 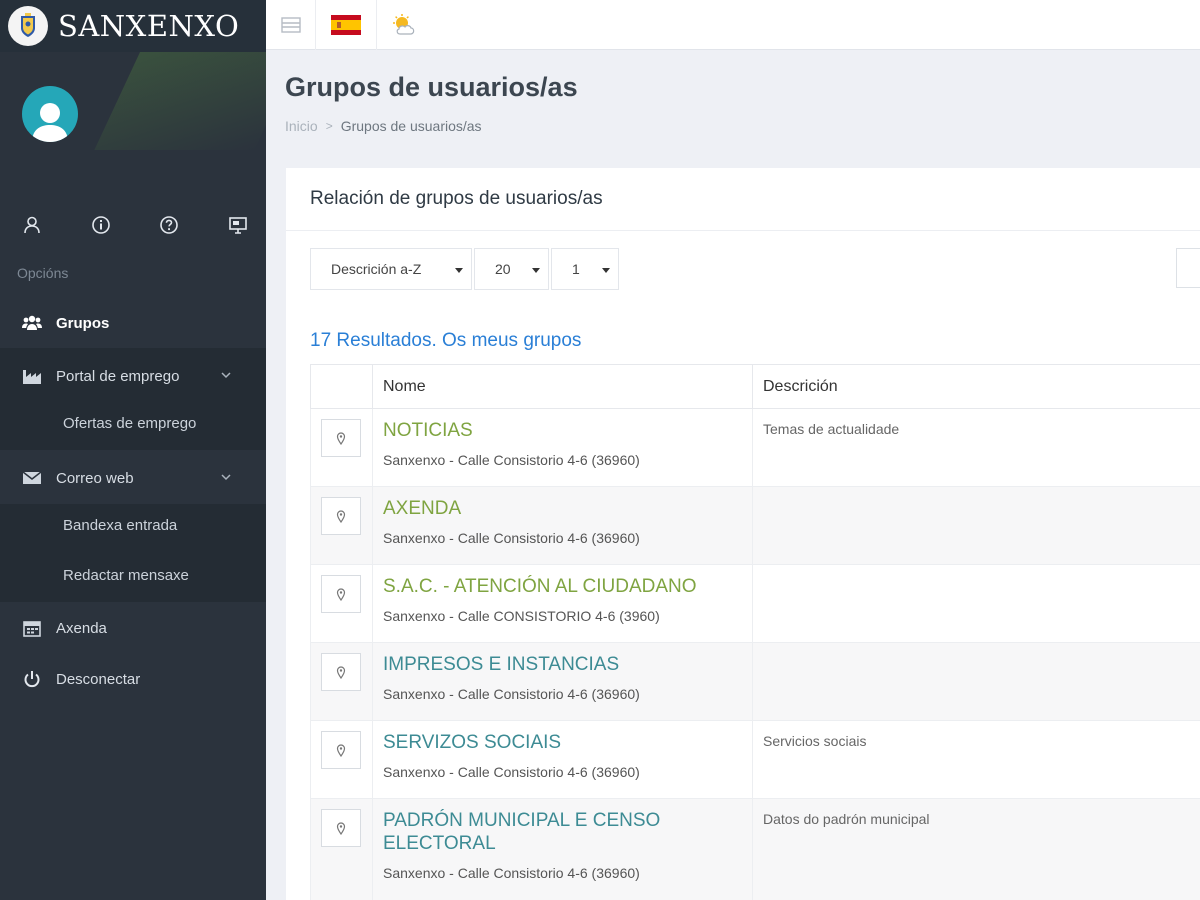 I want to click on sort-select: Descrición a-Z, so click(x=391, y=269).